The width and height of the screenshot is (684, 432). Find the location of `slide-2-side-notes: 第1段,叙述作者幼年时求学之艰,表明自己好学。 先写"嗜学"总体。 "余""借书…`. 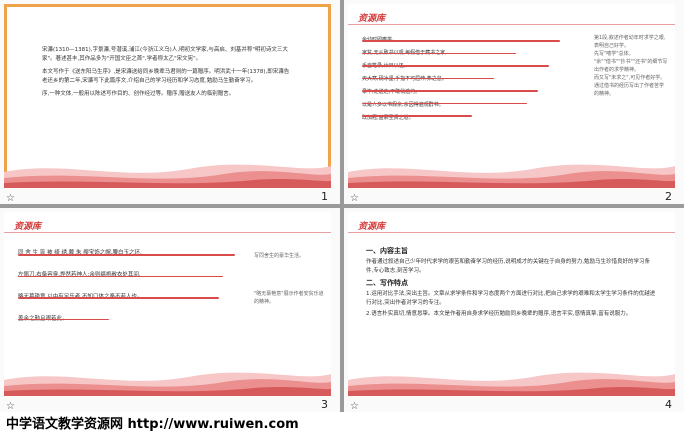

slide-2-side-notes: 第1段,叙述作者幼年时求学之艰,表明自己好学。 先写"嗜学"总体。 "余""借书… is located at coordinates (631, 66).